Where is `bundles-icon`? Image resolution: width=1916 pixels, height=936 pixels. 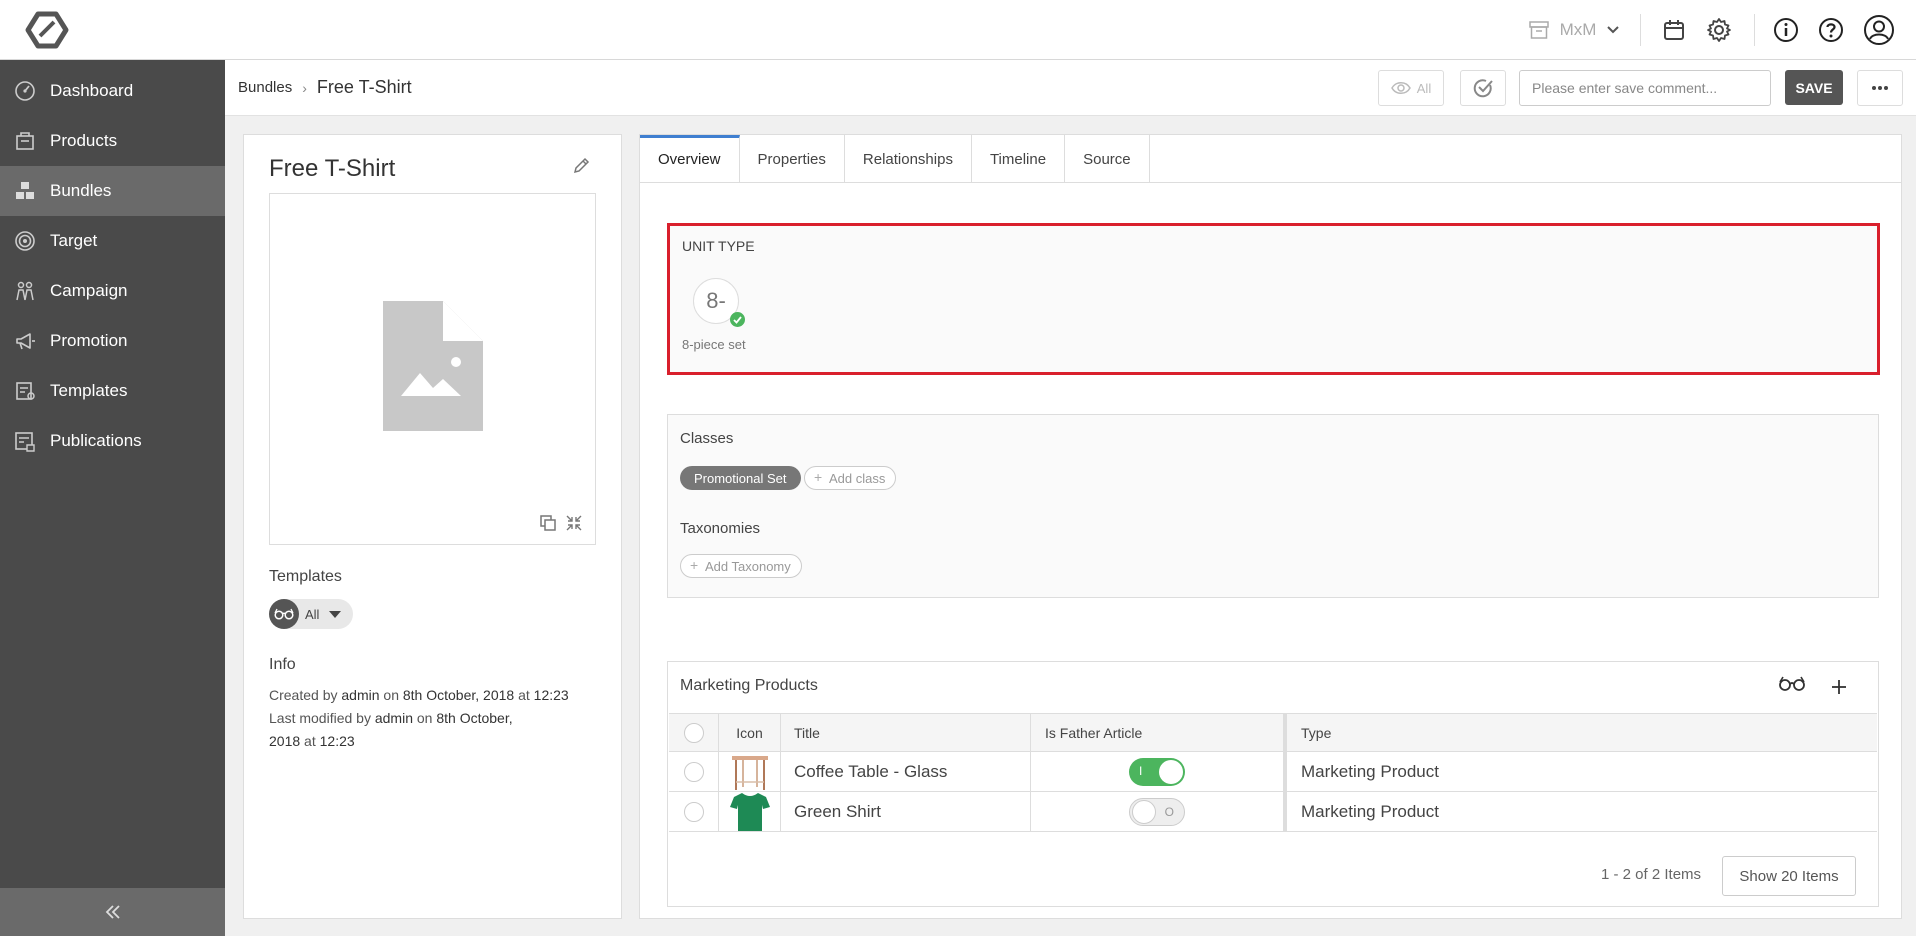
bundles-icon is located at coordinates (25, 191).